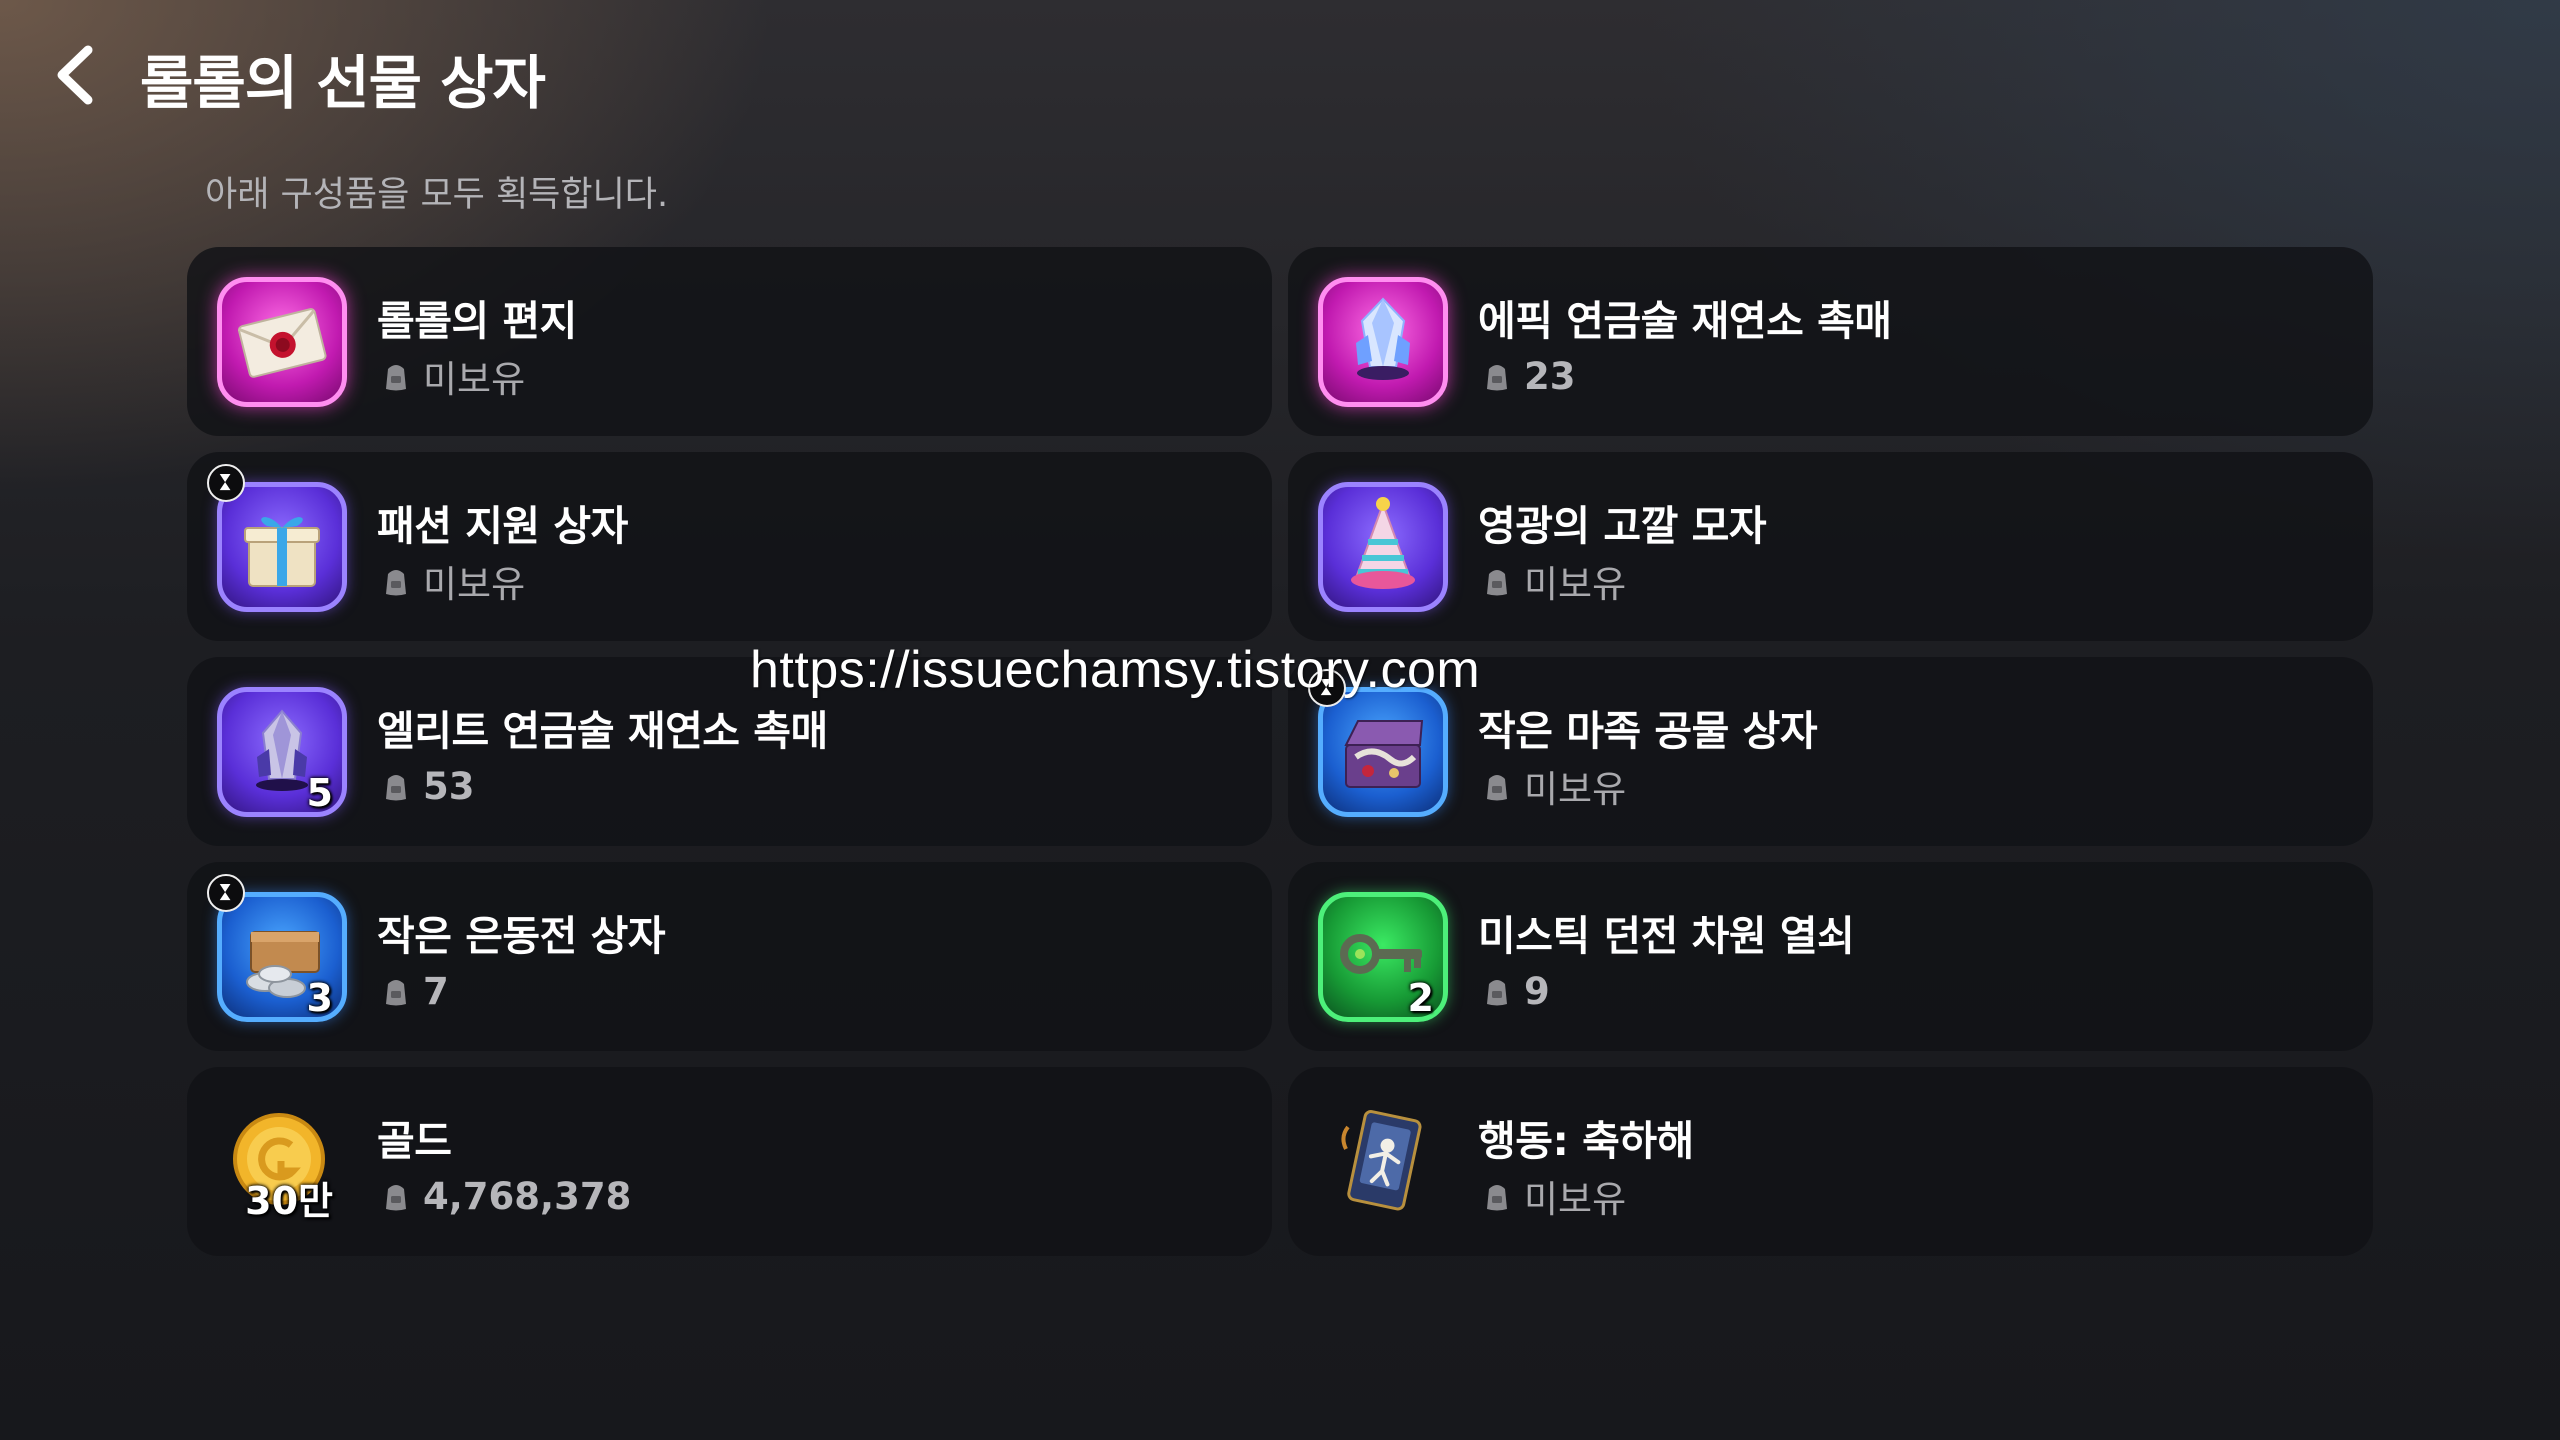  Describe the element at coordinates (1685, 321) in the screenshot. I see `item-name: 에픽 연금술 재연소 촉매` at that location.